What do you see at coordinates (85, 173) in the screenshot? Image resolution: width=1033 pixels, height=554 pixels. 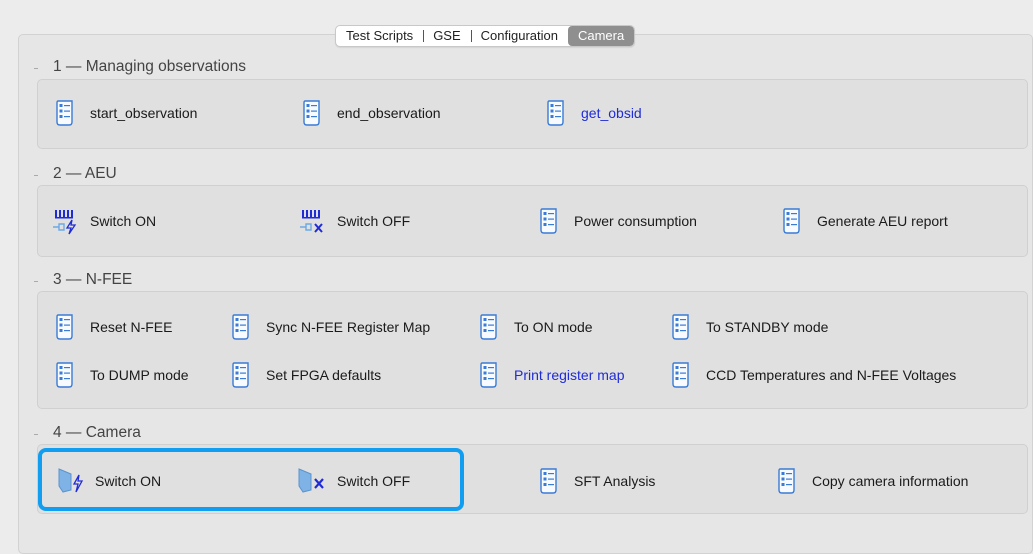 I see `section-title-aeu: 2 — AEU` at bounding box center [85, 173].